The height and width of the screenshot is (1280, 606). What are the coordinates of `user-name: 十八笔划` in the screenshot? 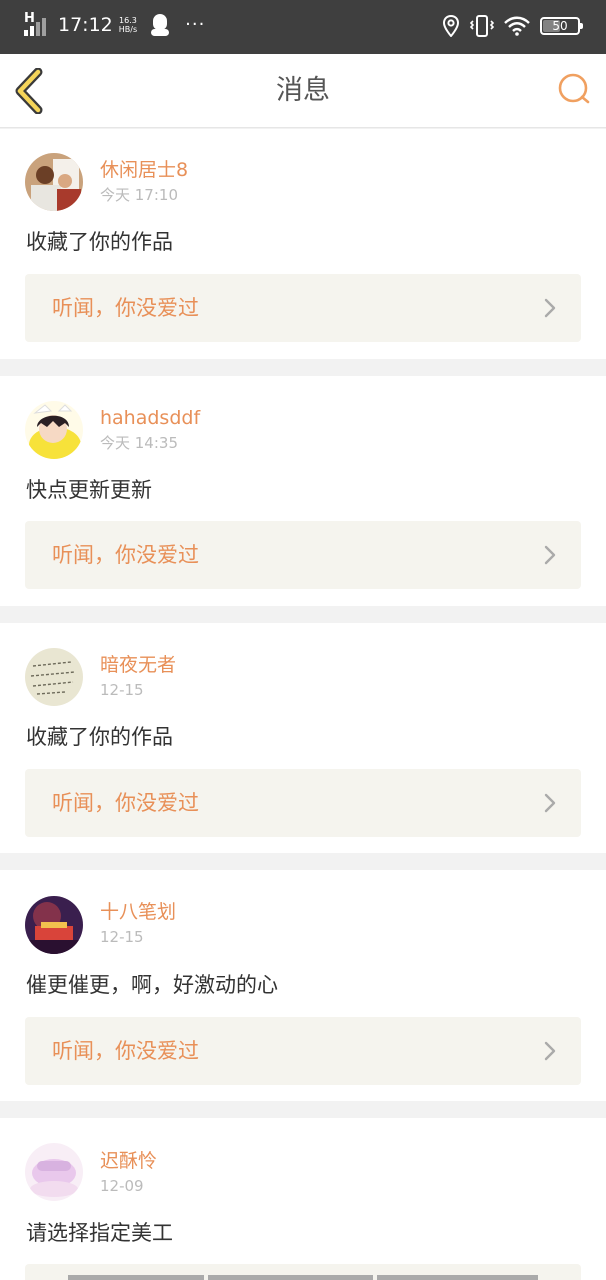 It's located at (138, 912).